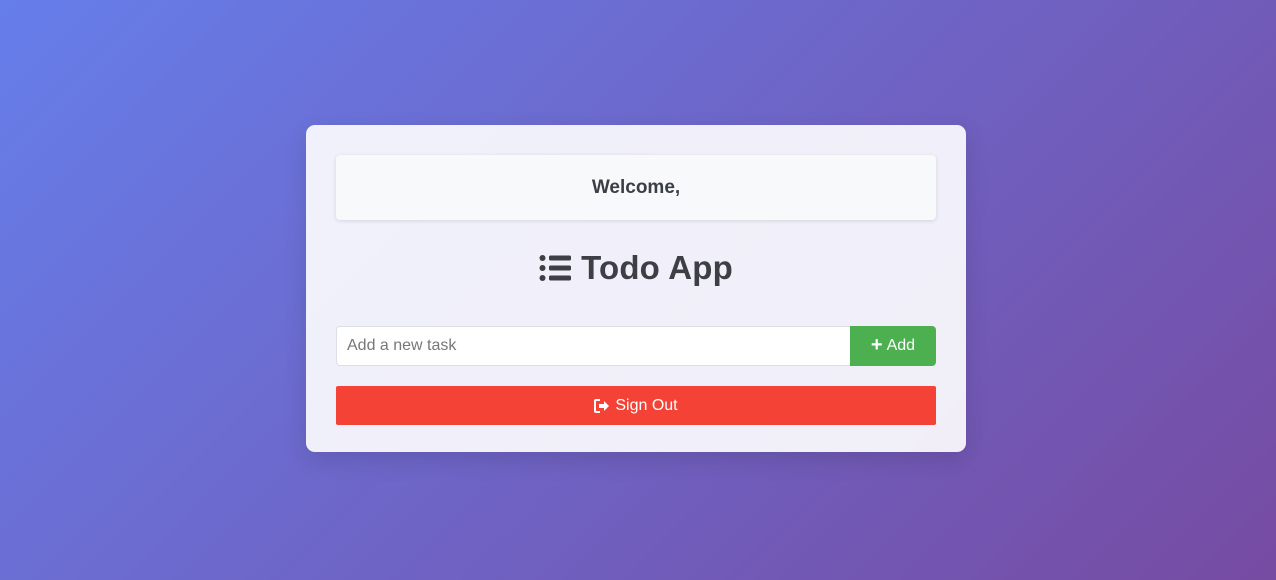 Image resolution: width=1276 pixels, height=580 pixels. I want to click on welcome-text: Welcome,, so click(636, 187).